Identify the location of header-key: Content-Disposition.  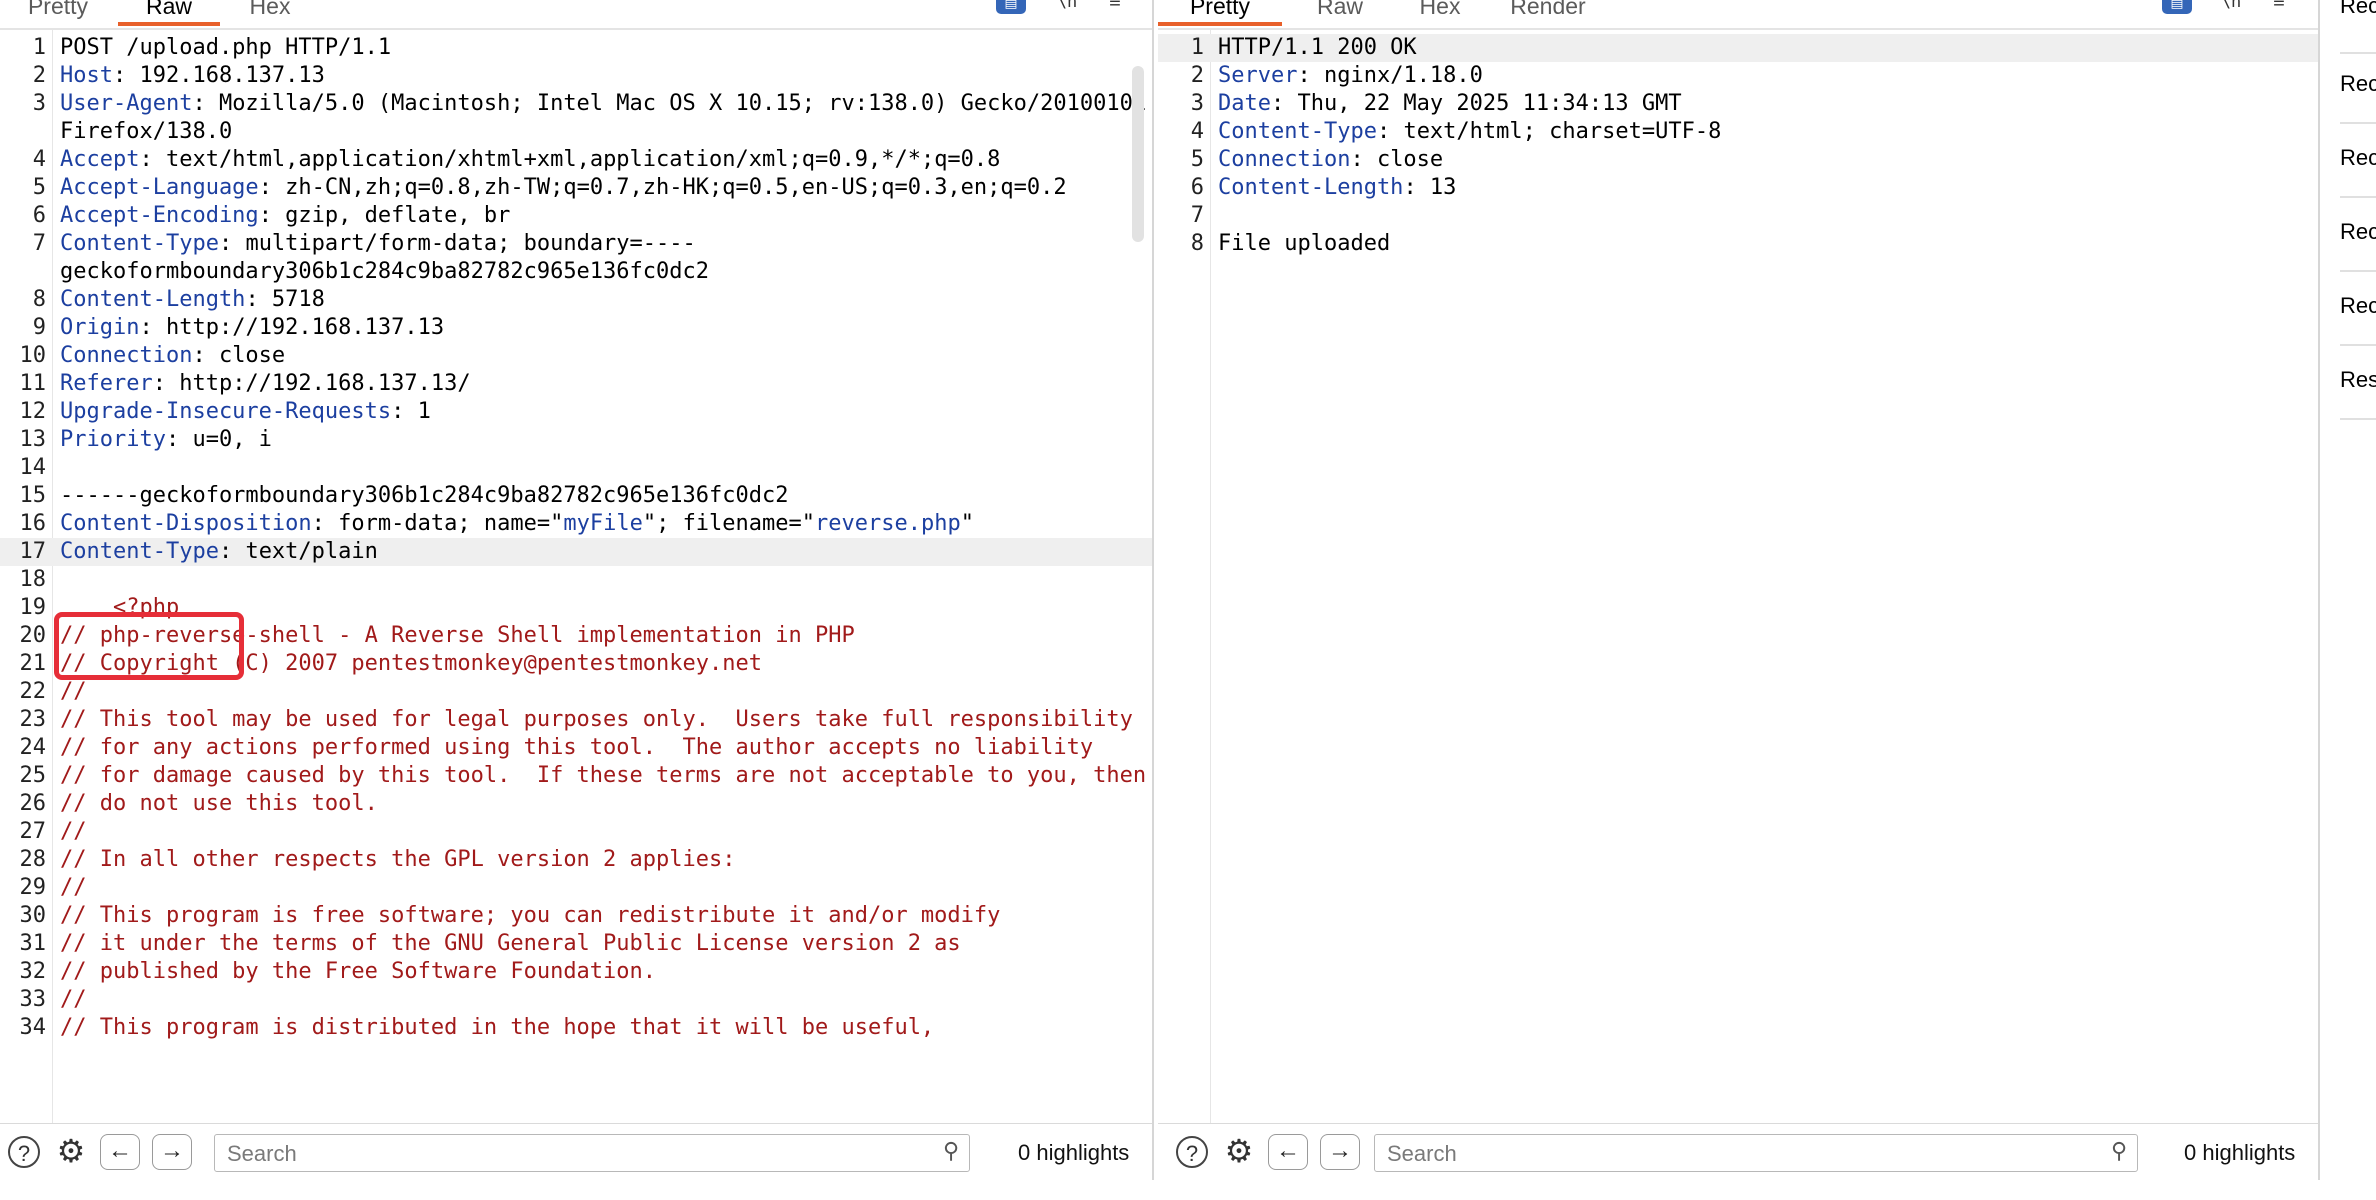
(186, 523).